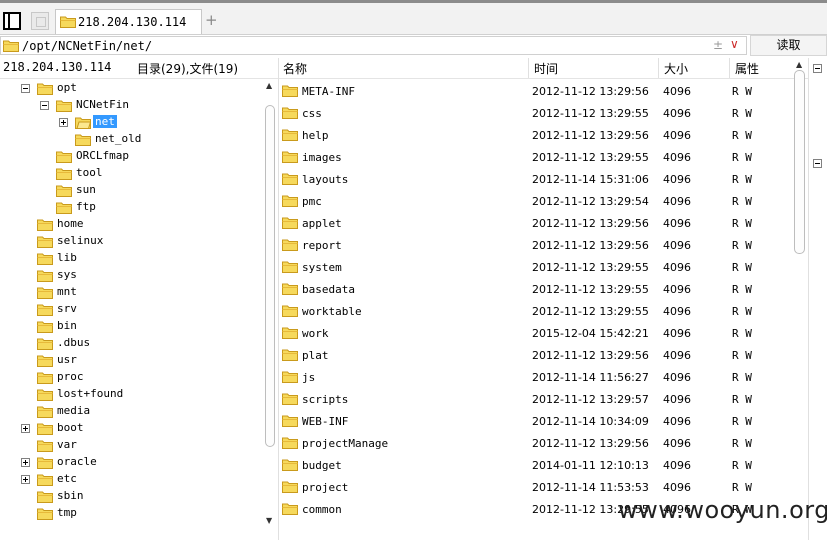 This screenshot has width=827, height=540. I want to click on file-row: images 2012-11-12 13:29:55 4096 R W, so click(536, 157).